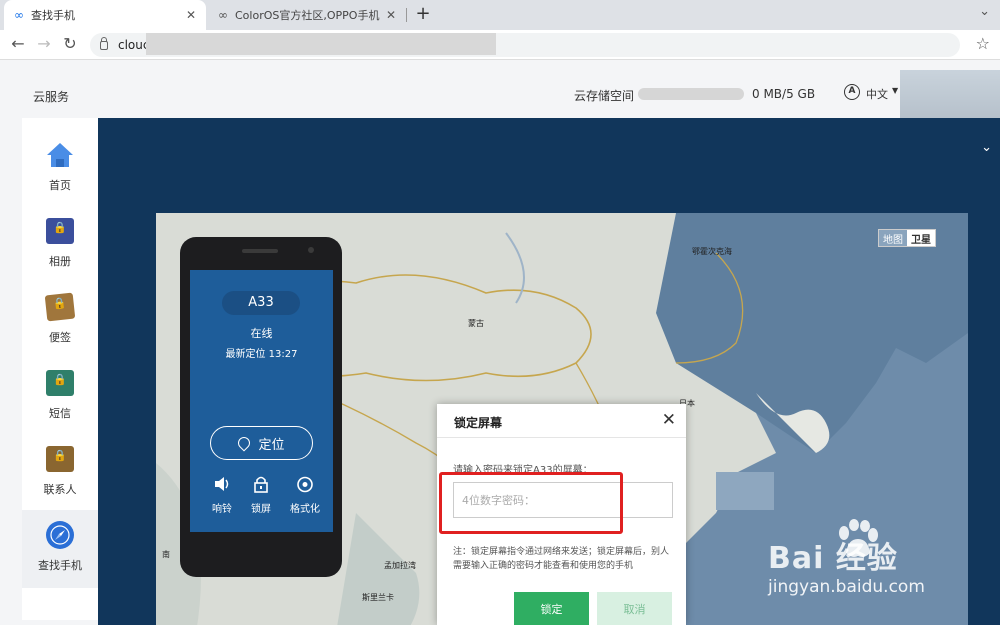 The height and width of the screenshot is (625, 1000). Describe the element at coordinates (784, 94) in the screenshot. I see `storage-usage-text: 0 MB/5 GB` at that location.